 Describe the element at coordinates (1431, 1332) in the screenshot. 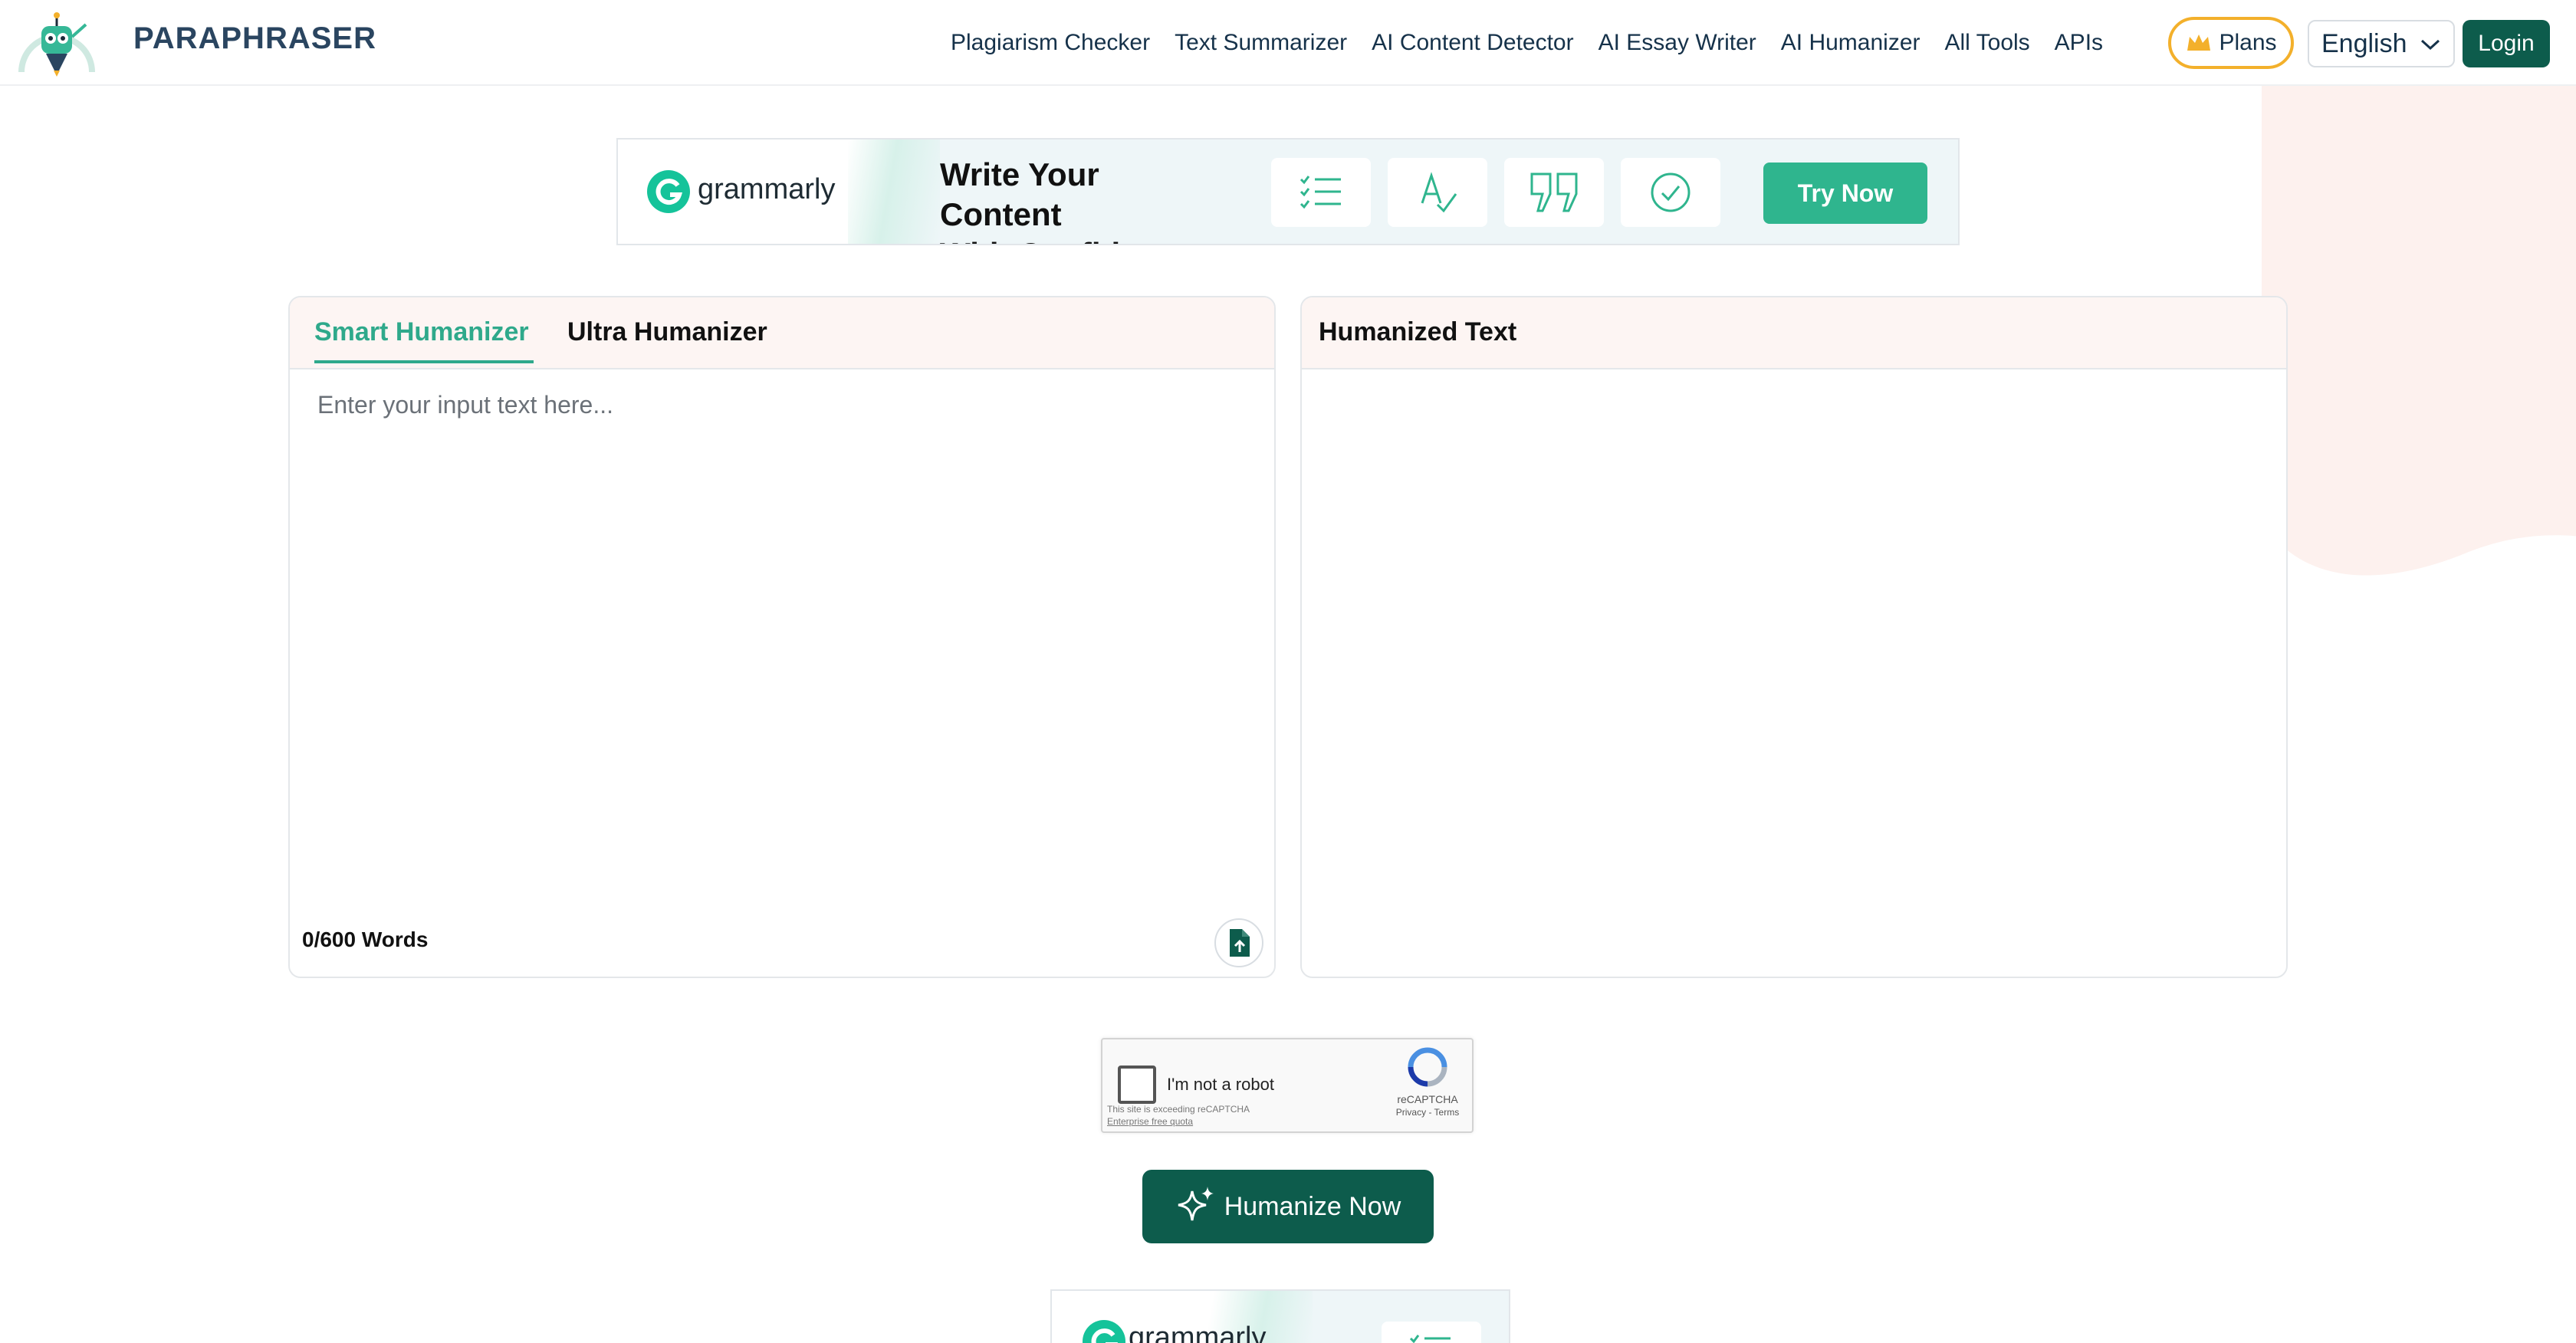

I see `bottom-ad-tile` at that location.